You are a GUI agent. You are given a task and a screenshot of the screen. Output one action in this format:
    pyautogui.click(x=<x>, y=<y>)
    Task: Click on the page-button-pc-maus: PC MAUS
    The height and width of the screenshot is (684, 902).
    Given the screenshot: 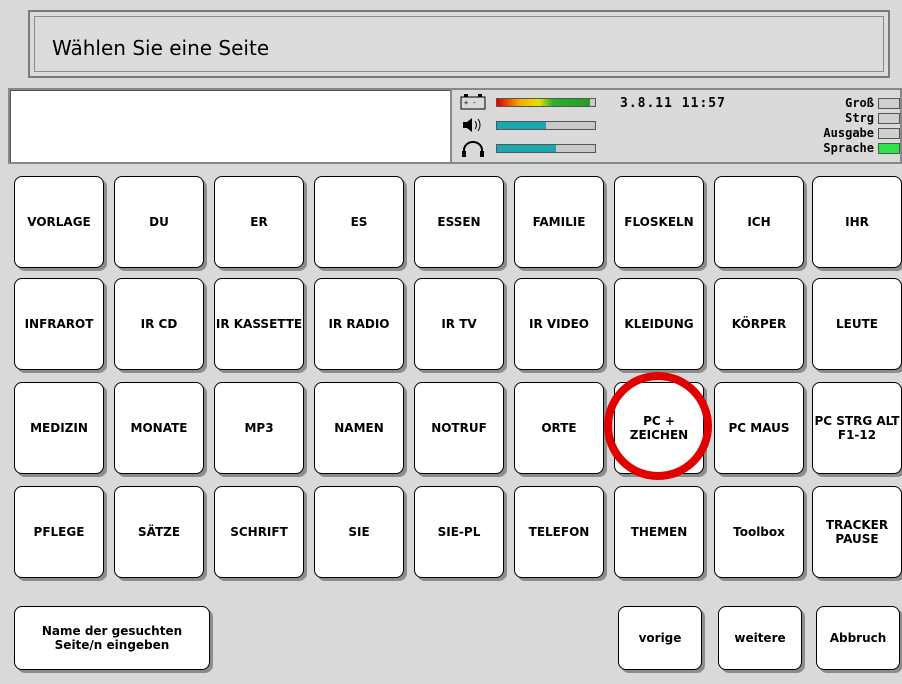 What is the action you would take?
    pyautogui.click(x=759, y=428)
    